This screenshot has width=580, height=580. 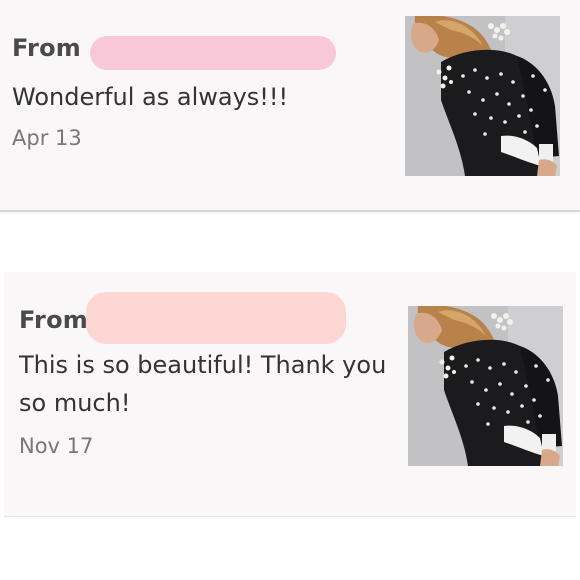 What do you see at coordinates (47, 138) in the screenshot?
I see `review-date: Apr 13` at bounding box center [47, 138].